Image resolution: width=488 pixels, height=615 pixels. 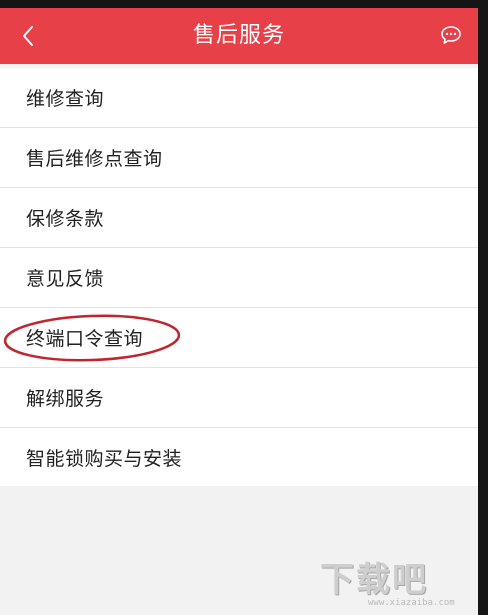 What do you see at coordinates (239, 457) in the screenshot?
I see `menu-item-smart-lock-purchase: 智能锁购买与安装` at bounding box center [239, 457].